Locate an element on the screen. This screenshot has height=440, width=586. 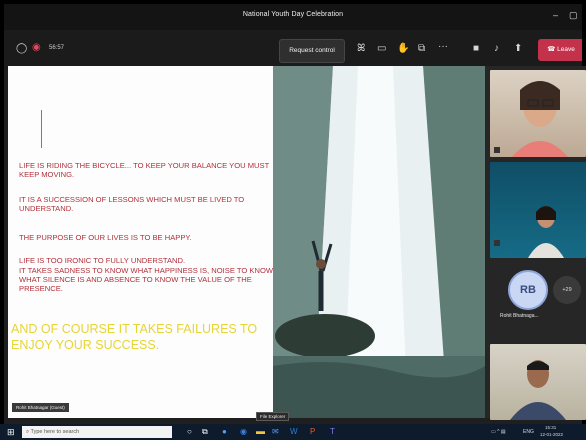
language-indicator: ENG is located at coordinates (528, 432).